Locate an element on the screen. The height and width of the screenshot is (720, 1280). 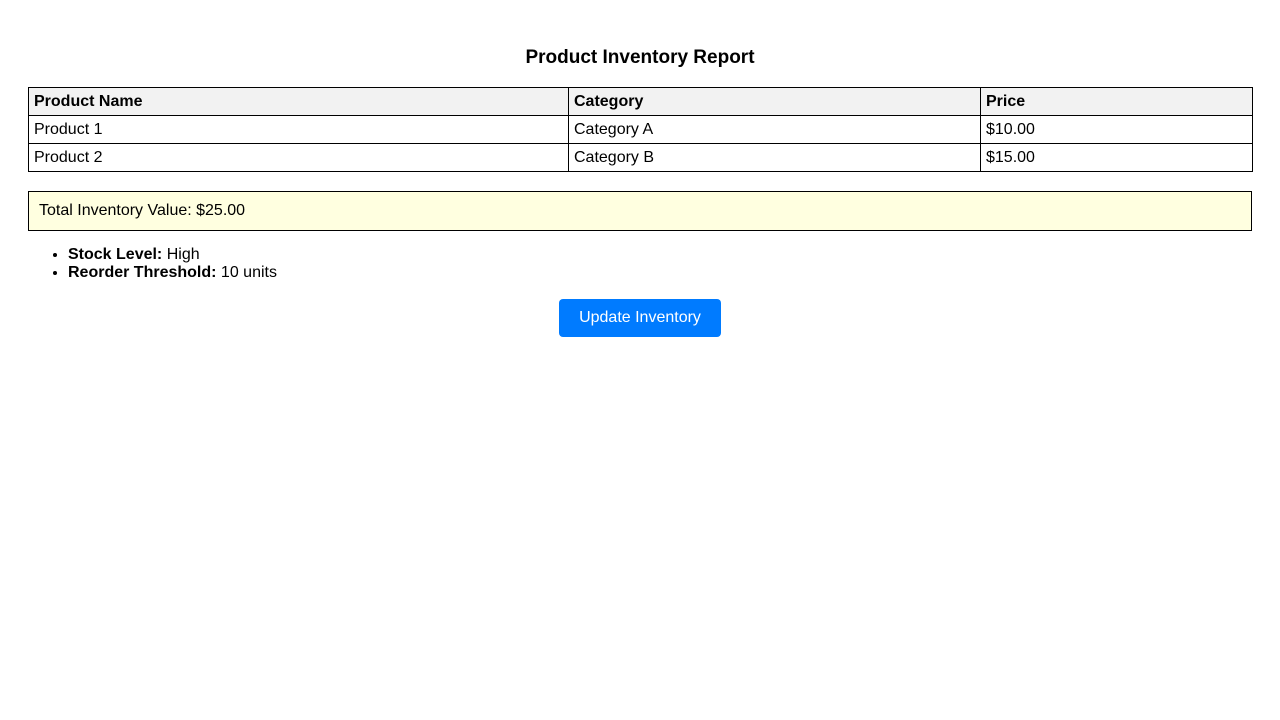
stock-level-item: Stock Level: High is located at coordinates (172, 255).